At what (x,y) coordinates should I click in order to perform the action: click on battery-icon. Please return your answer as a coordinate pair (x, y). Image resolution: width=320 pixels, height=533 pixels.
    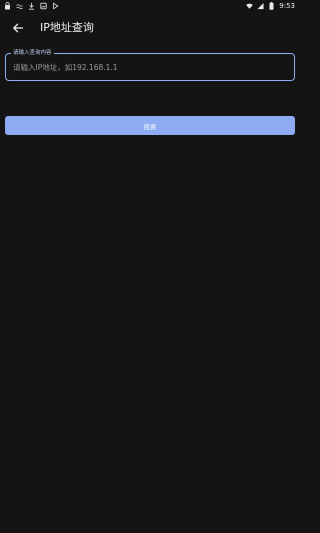
    Looking at the image, I should click on (271, 6).